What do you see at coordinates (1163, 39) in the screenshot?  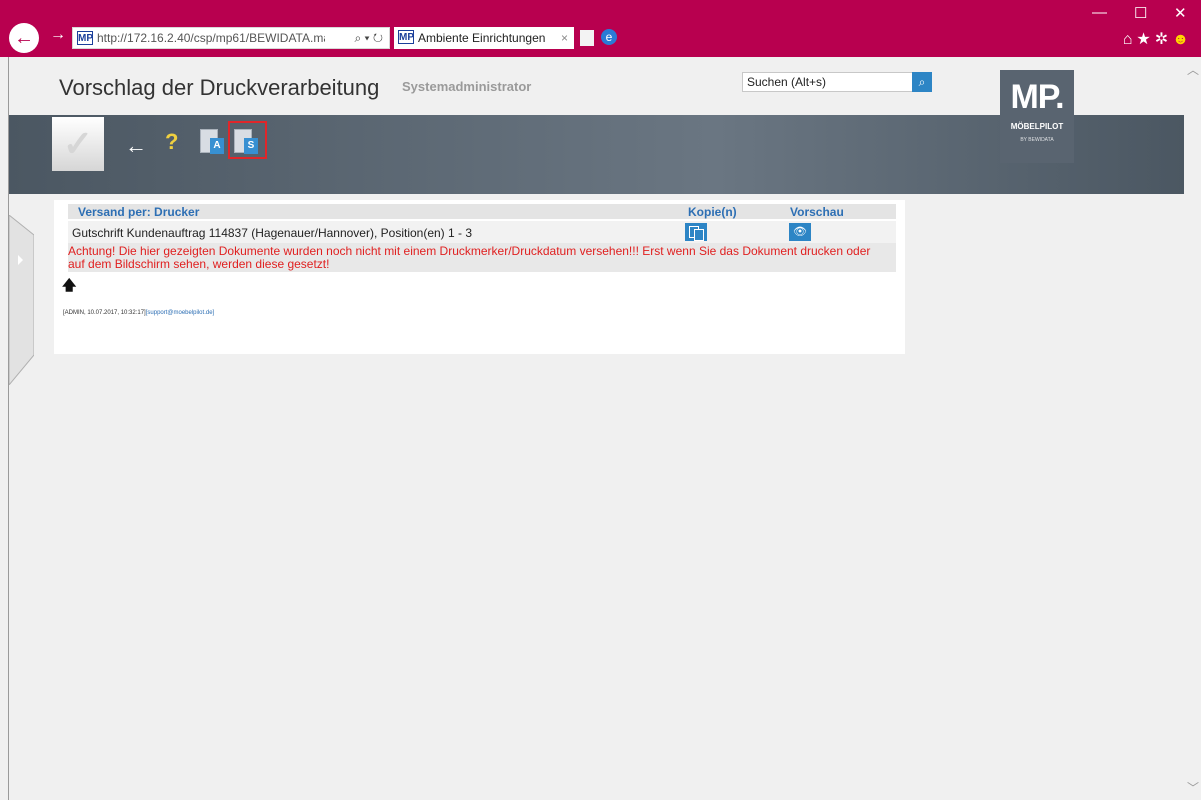 I see `settings-gear-icon: ✲` at bounding box center [1163, 39].